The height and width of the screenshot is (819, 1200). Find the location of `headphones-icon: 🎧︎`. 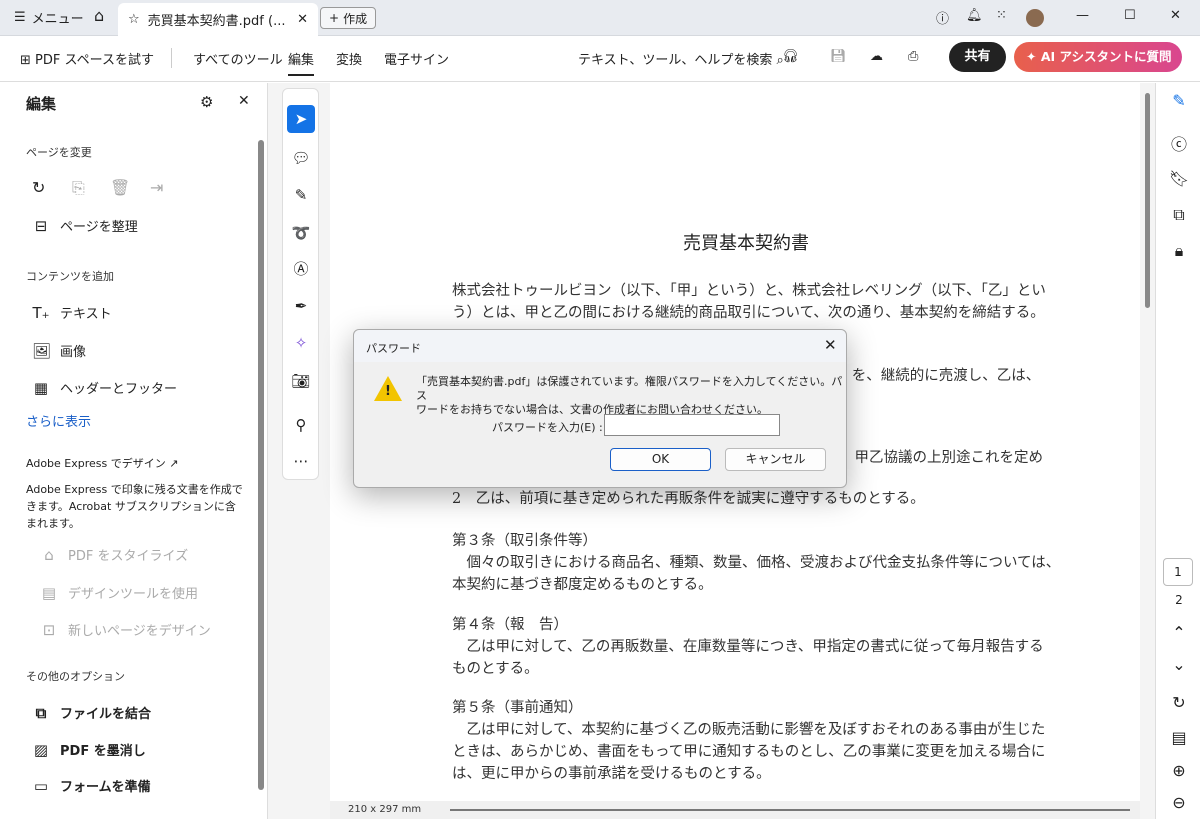

headphones-icon: 🎧︎ is located at coordinates (790, 56).